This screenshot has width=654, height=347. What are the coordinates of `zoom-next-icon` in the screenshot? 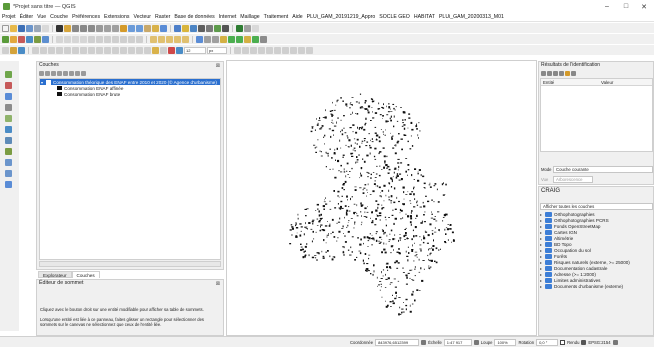 It's located at (139, 28).